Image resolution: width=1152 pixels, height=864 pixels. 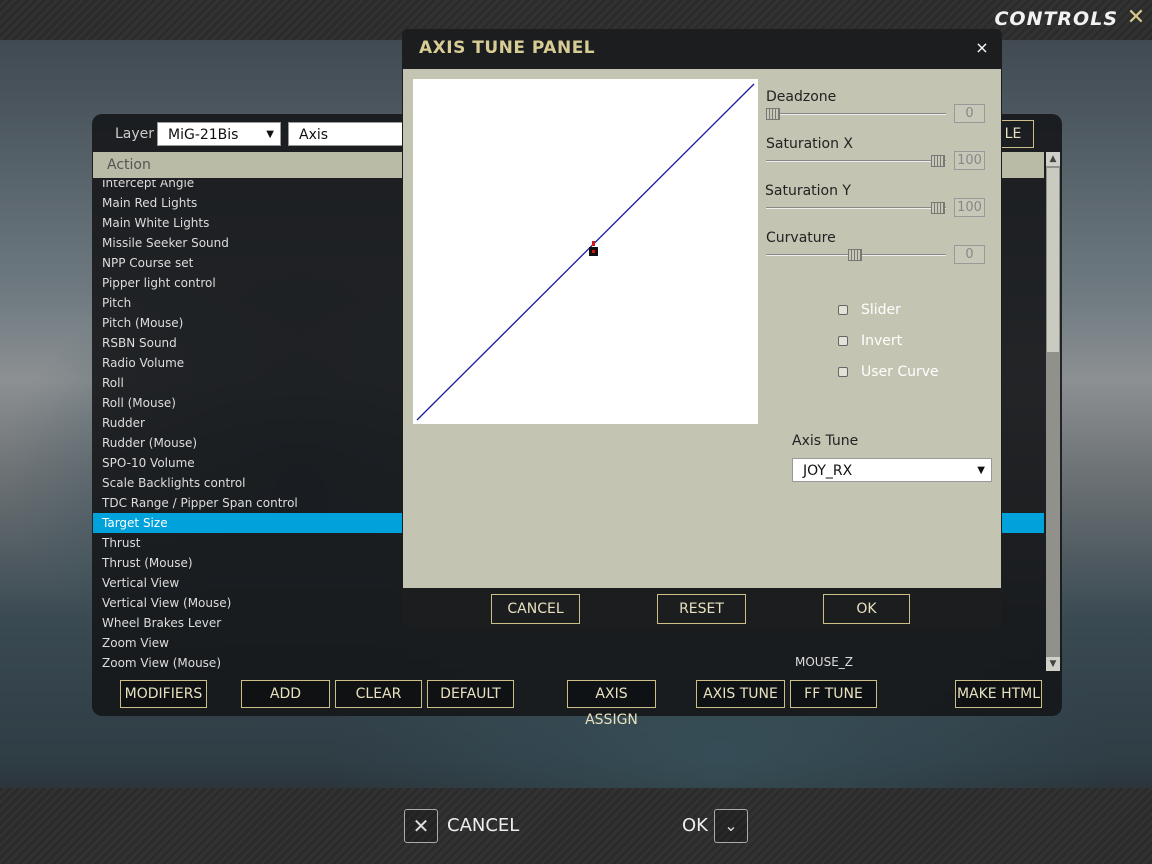 What do you see at coordinates (881, 341) in the screenshot?
I see `invert-checkbox-label: Invert` at bounding box center [881, 341].